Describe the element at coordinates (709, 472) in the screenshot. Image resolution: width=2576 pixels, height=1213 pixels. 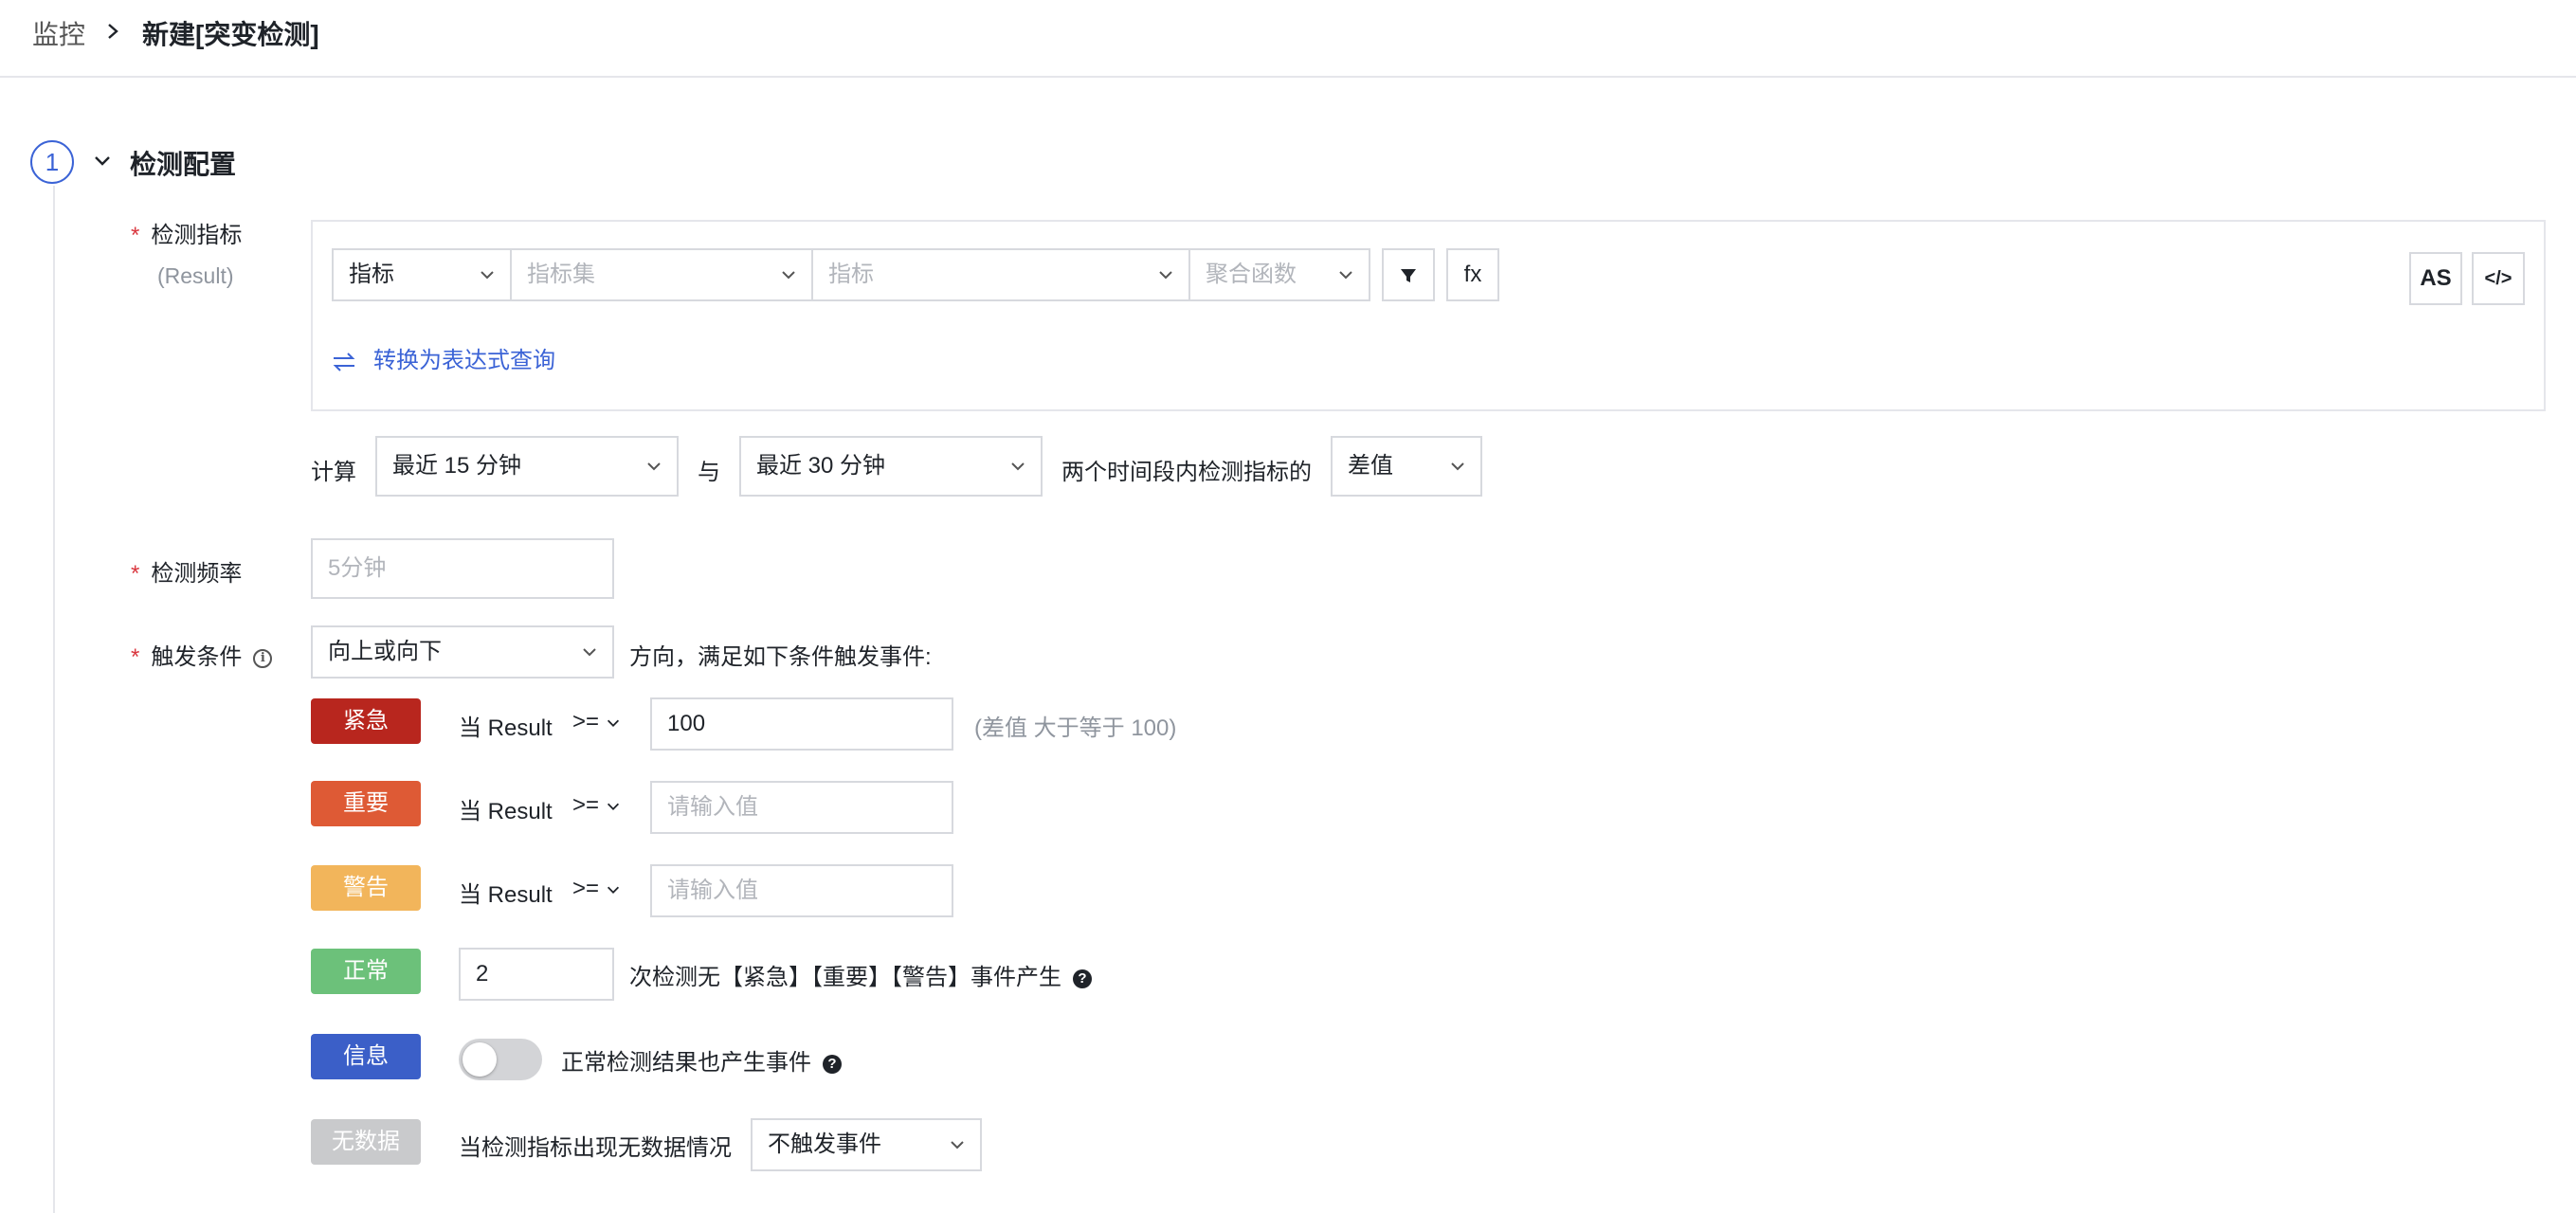
I see `compute-with: 与` at that location.